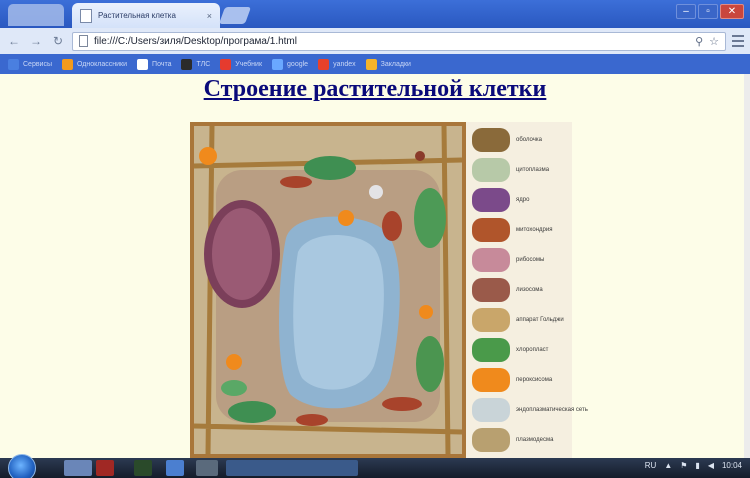  What do you see at coordinates (375, 89) in the screenshot?
I see `page-title: Строение растительной клетки` at bounding box center [375, 89].